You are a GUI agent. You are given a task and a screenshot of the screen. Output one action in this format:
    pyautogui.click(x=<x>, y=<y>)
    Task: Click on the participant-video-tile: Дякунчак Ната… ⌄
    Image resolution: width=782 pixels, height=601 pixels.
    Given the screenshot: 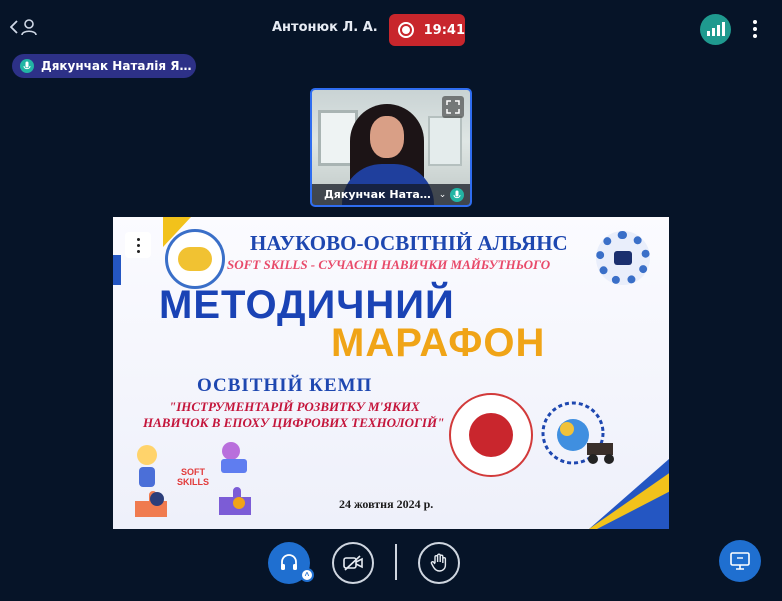 What is the action you would take?
    pyautogui.click(x=391, y=147)
    